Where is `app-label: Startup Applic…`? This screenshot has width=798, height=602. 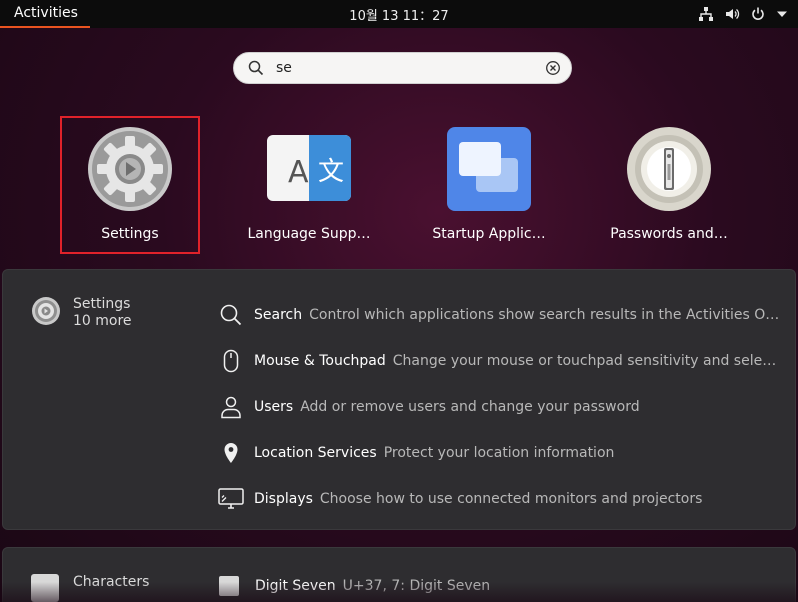 app-label: Startup Applic… is located at coordinates (489, 234).